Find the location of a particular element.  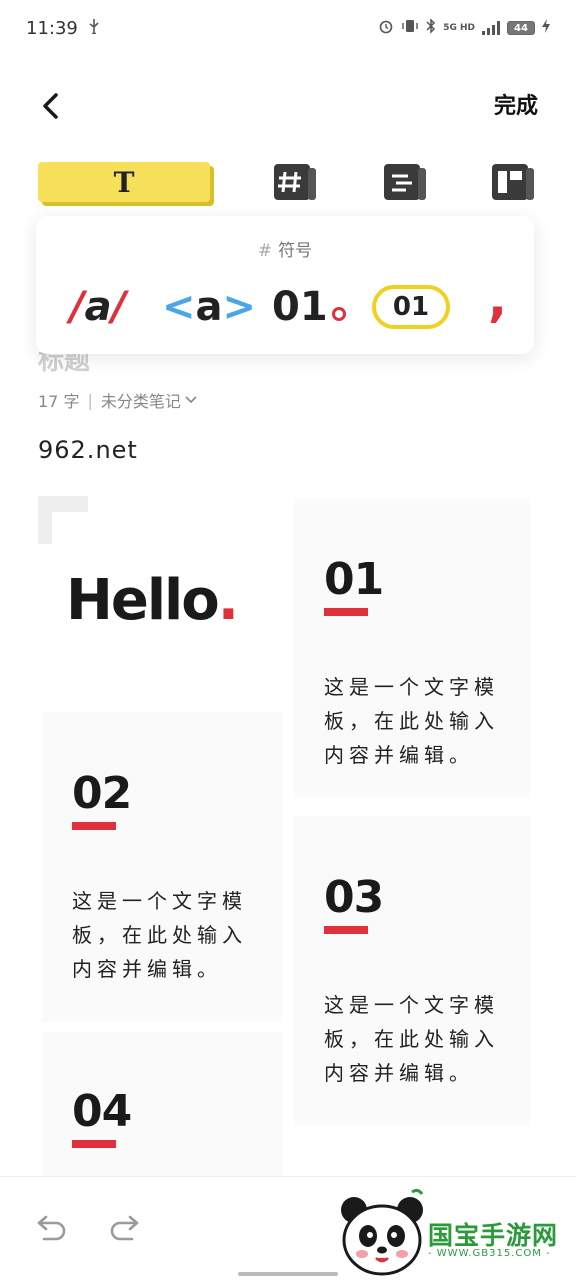

watermark-name: 国宝手游网 is located at coordinates (493, 1235).